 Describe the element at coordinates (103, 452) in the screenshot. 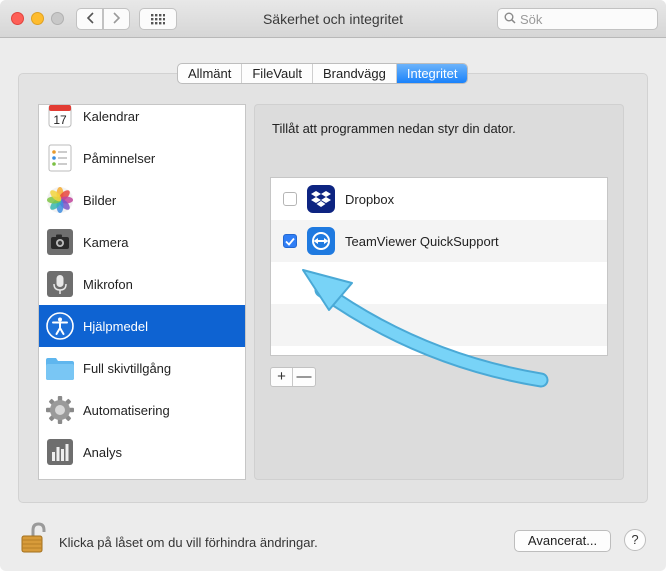

I see `sidebar-item-label: Analys` at that location.